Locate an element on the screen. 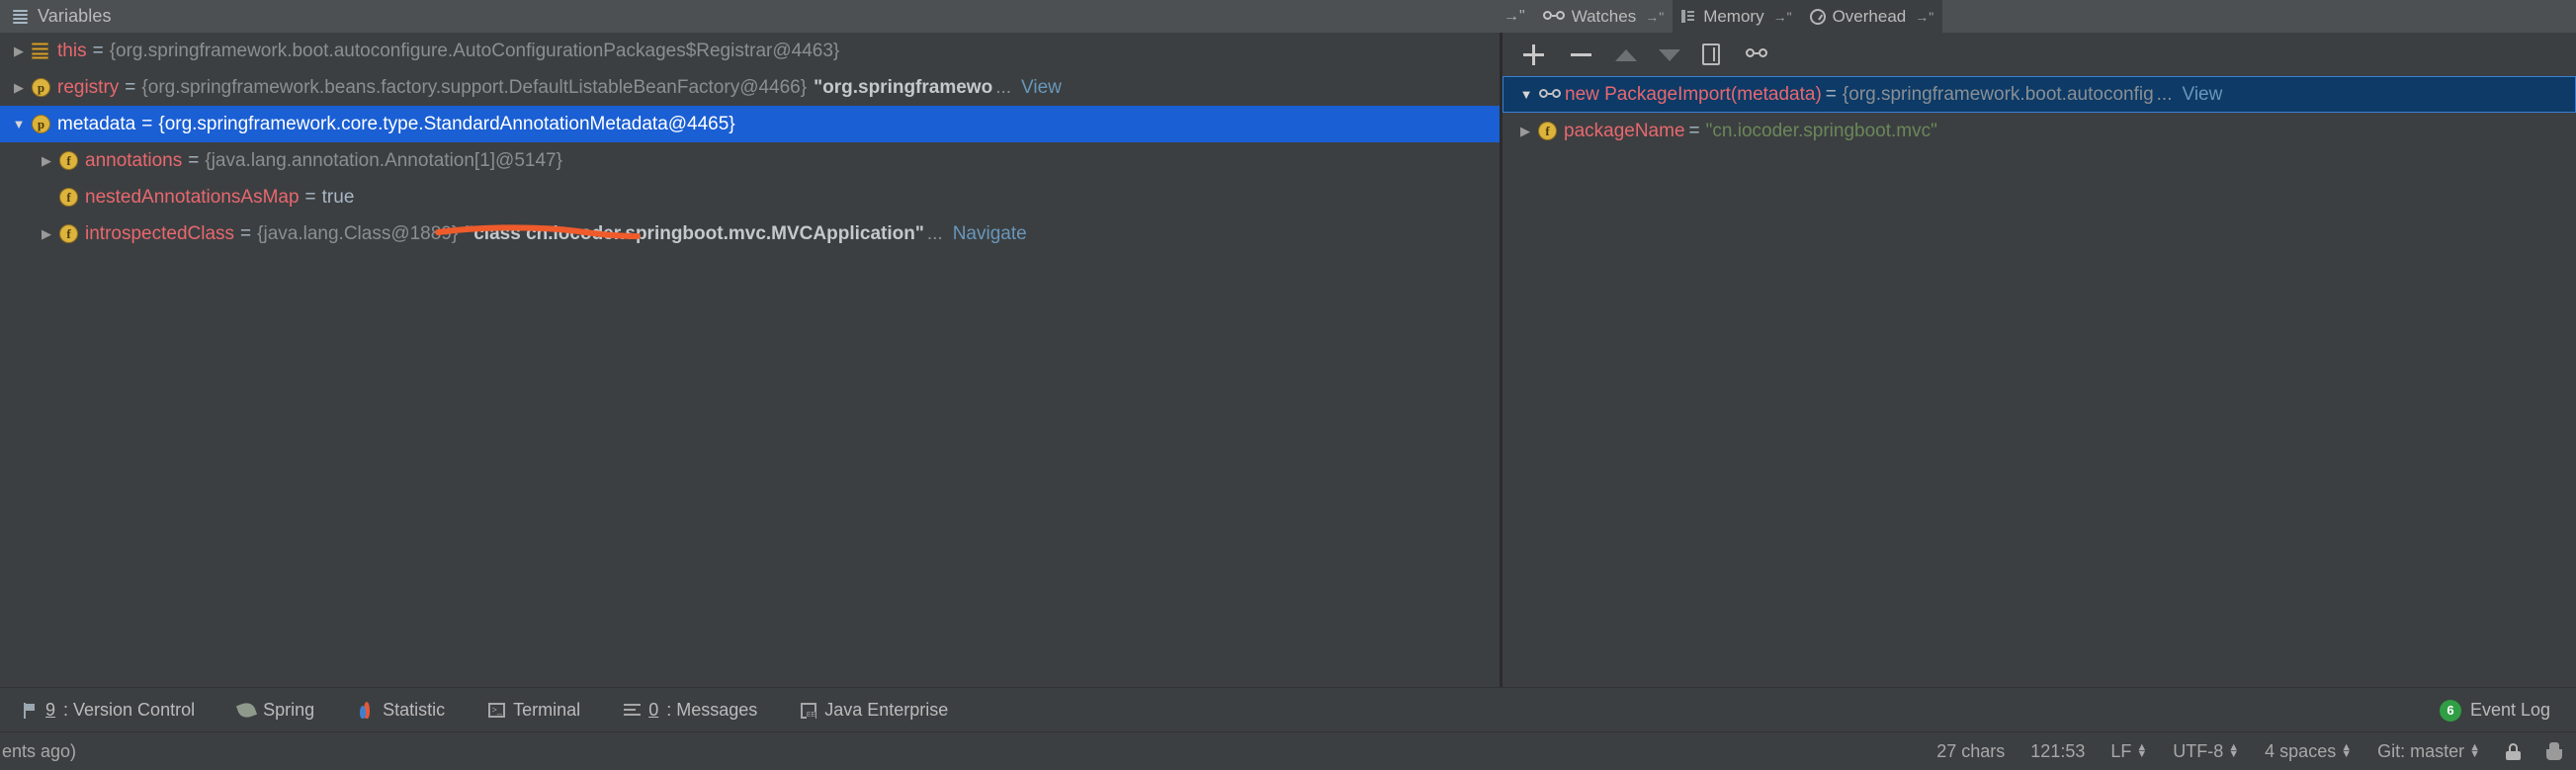 The width and height of the screenshot is (2576, 770). watches-toolbar is located at coordinates (2039, 54).